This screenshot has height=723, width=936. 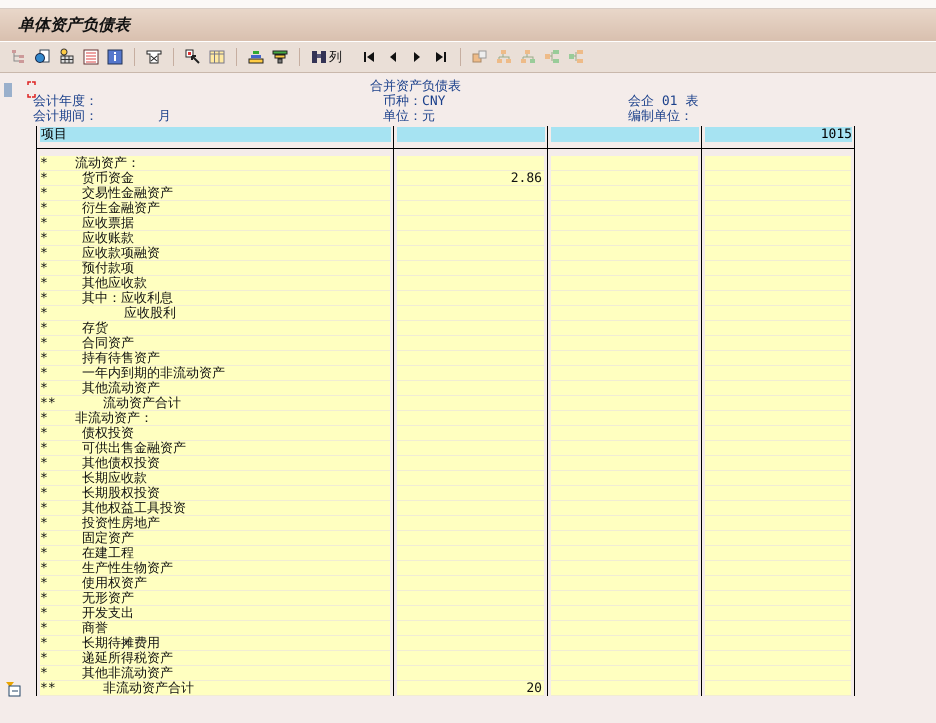 I want to click on item-cell: * 应收股利, so click(x=215, y=313).